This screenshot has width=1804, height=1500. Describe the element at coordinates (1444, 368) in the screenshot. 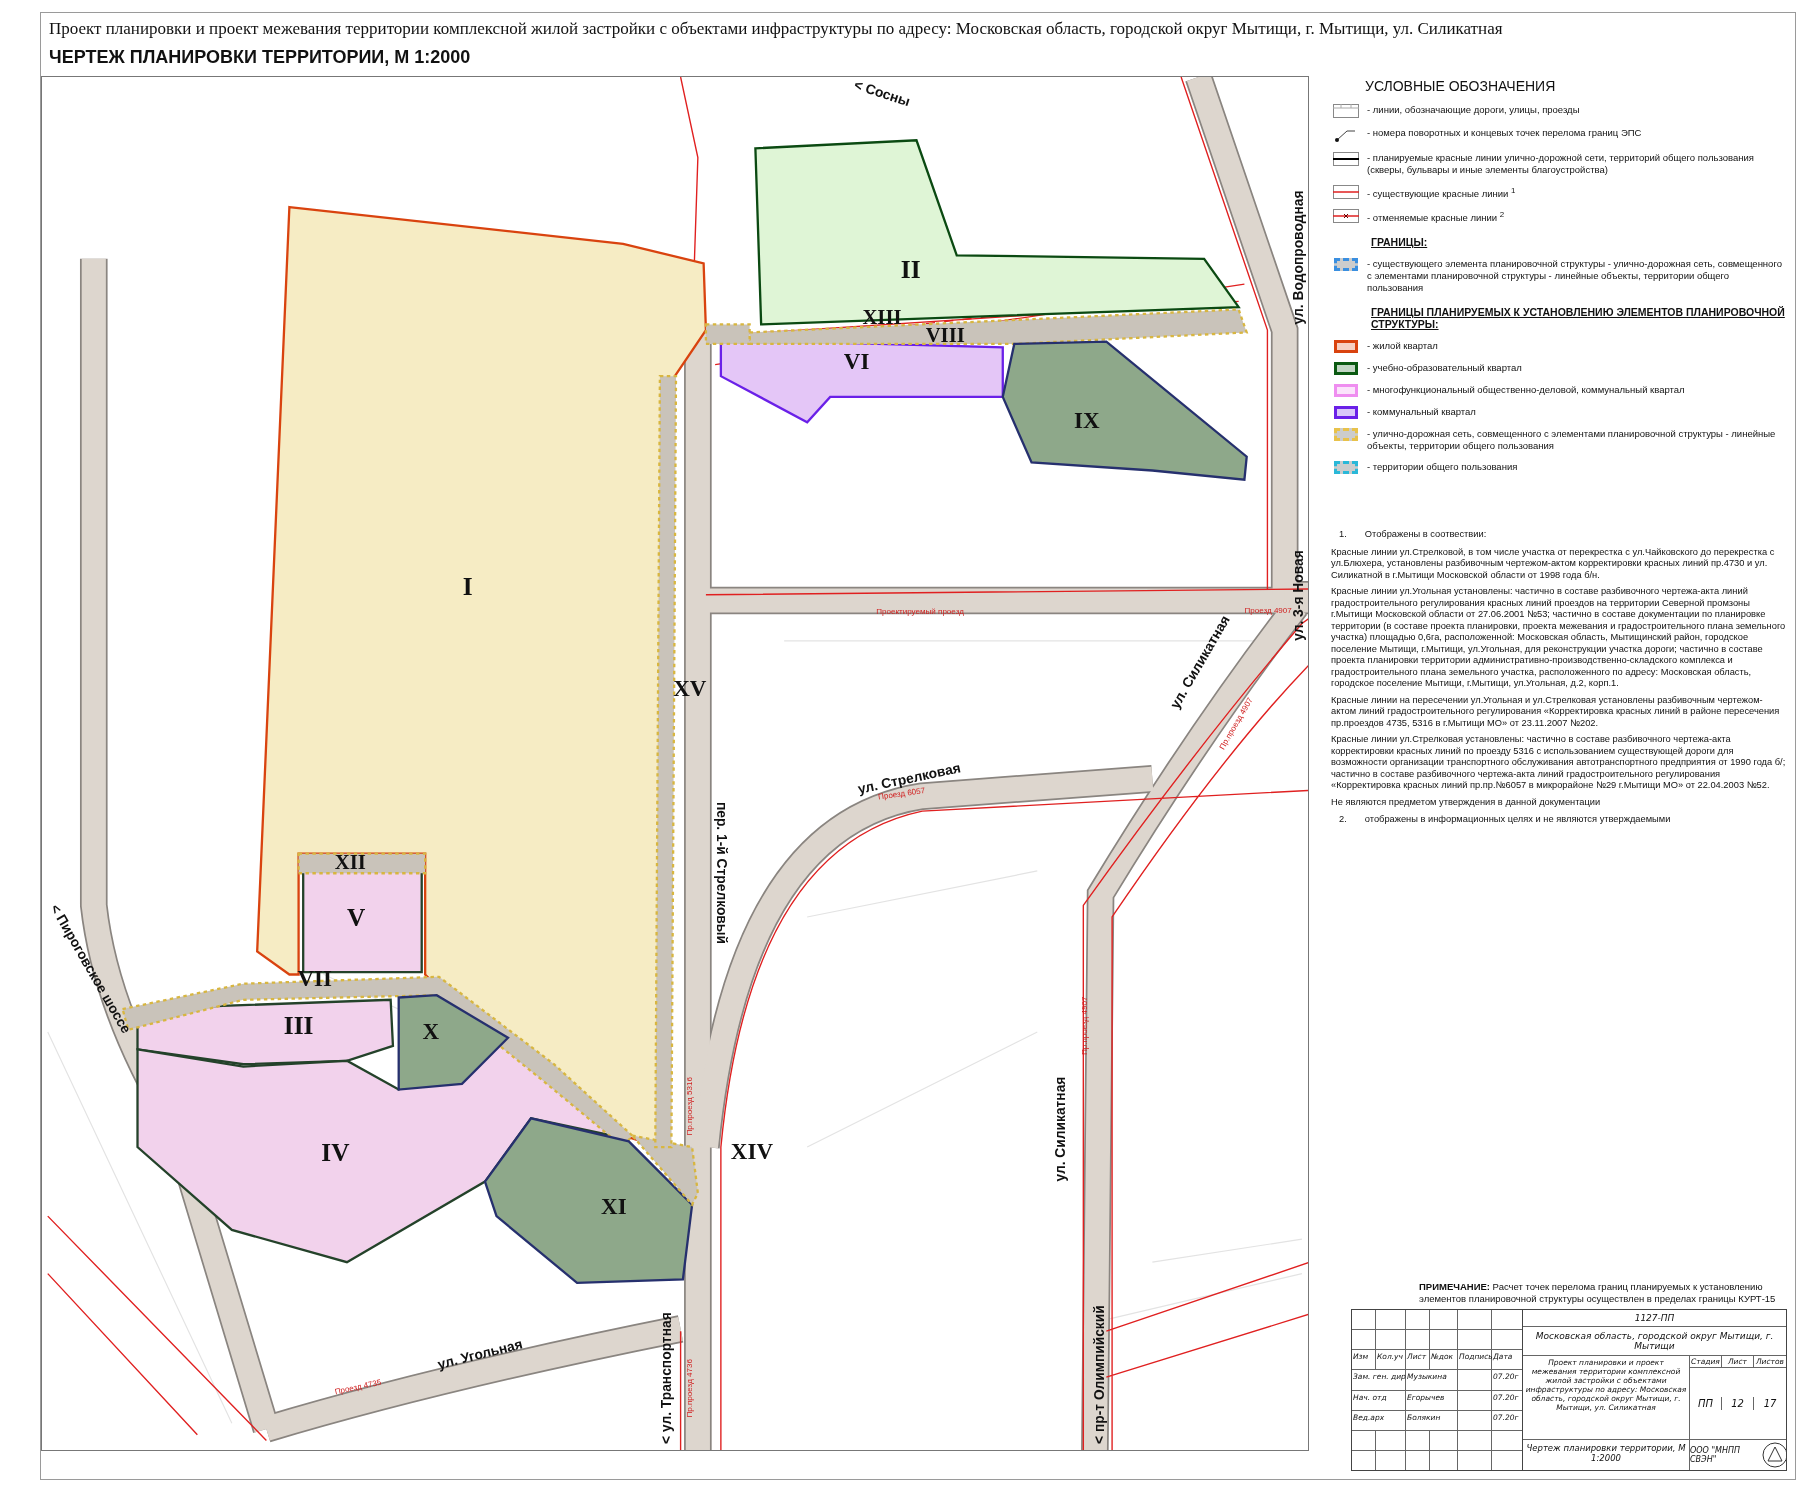

I see `legend-text: - учебно-образовательный квартал` at that location.